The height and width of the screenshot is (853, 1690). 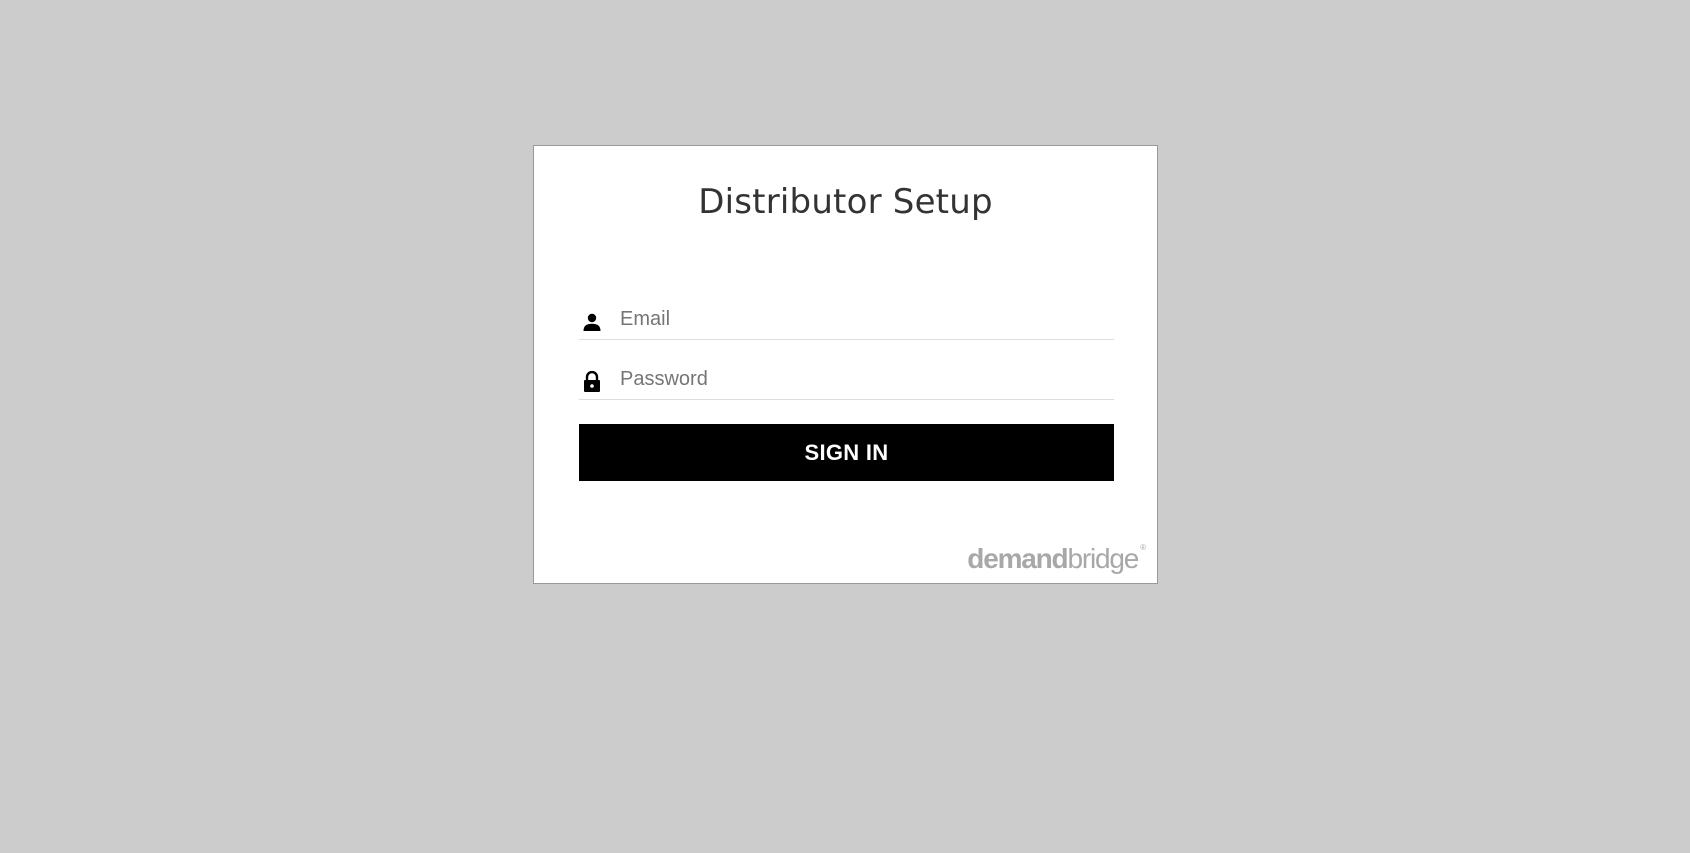 I want to click on password-field-row, so click(x=846, y=379).